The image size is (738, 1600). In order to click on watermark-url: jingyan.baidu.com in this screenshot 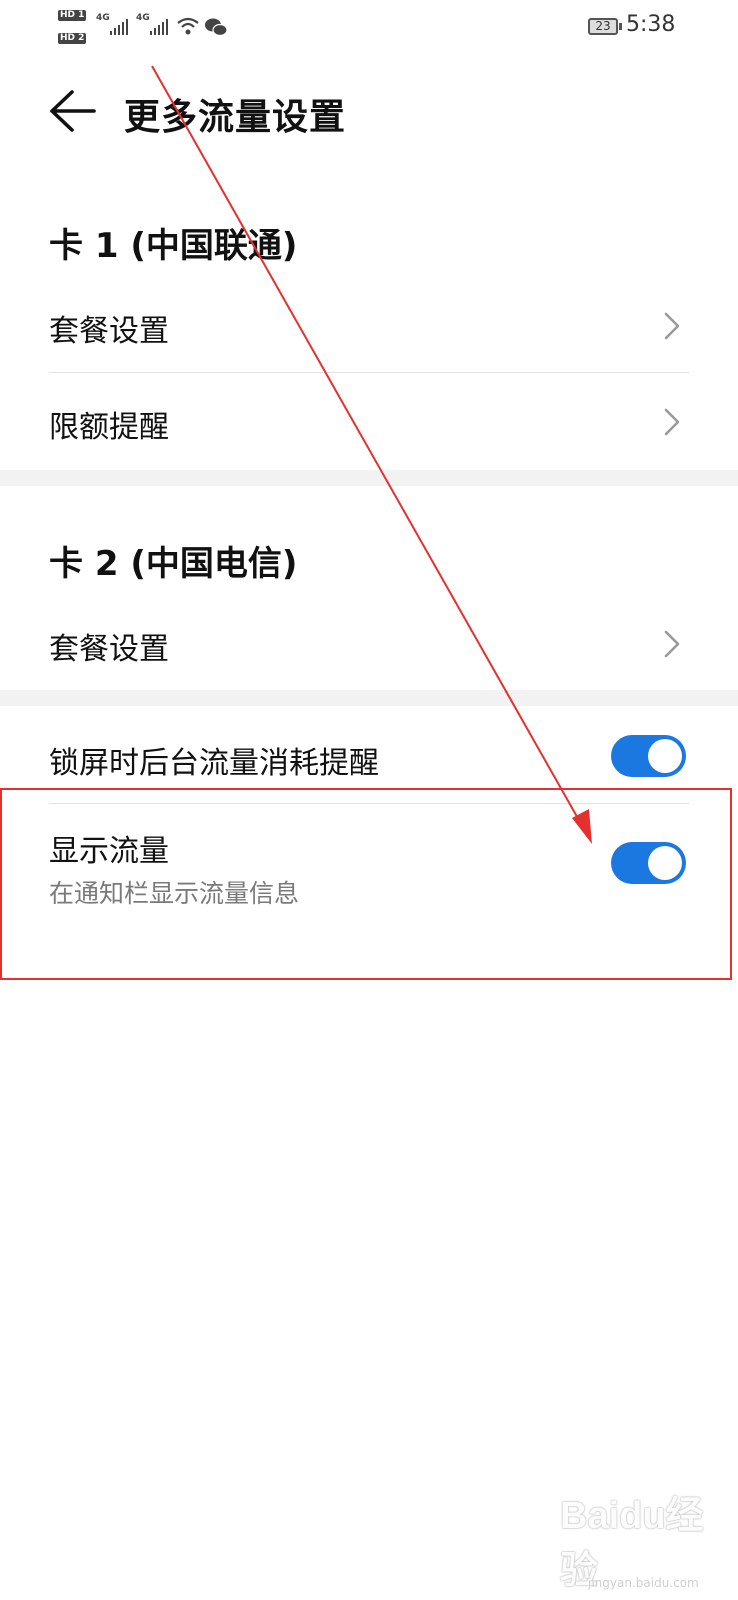, I will do `click(643, 1583)`.